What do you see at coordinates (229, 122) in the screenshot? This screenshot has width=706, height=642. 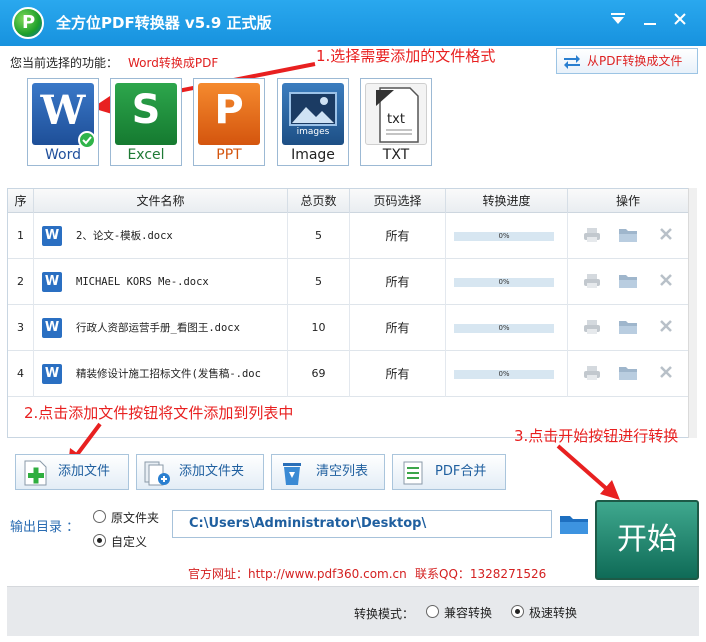 I see `format-ppt: P PPT` at bounding box center [229, 122].